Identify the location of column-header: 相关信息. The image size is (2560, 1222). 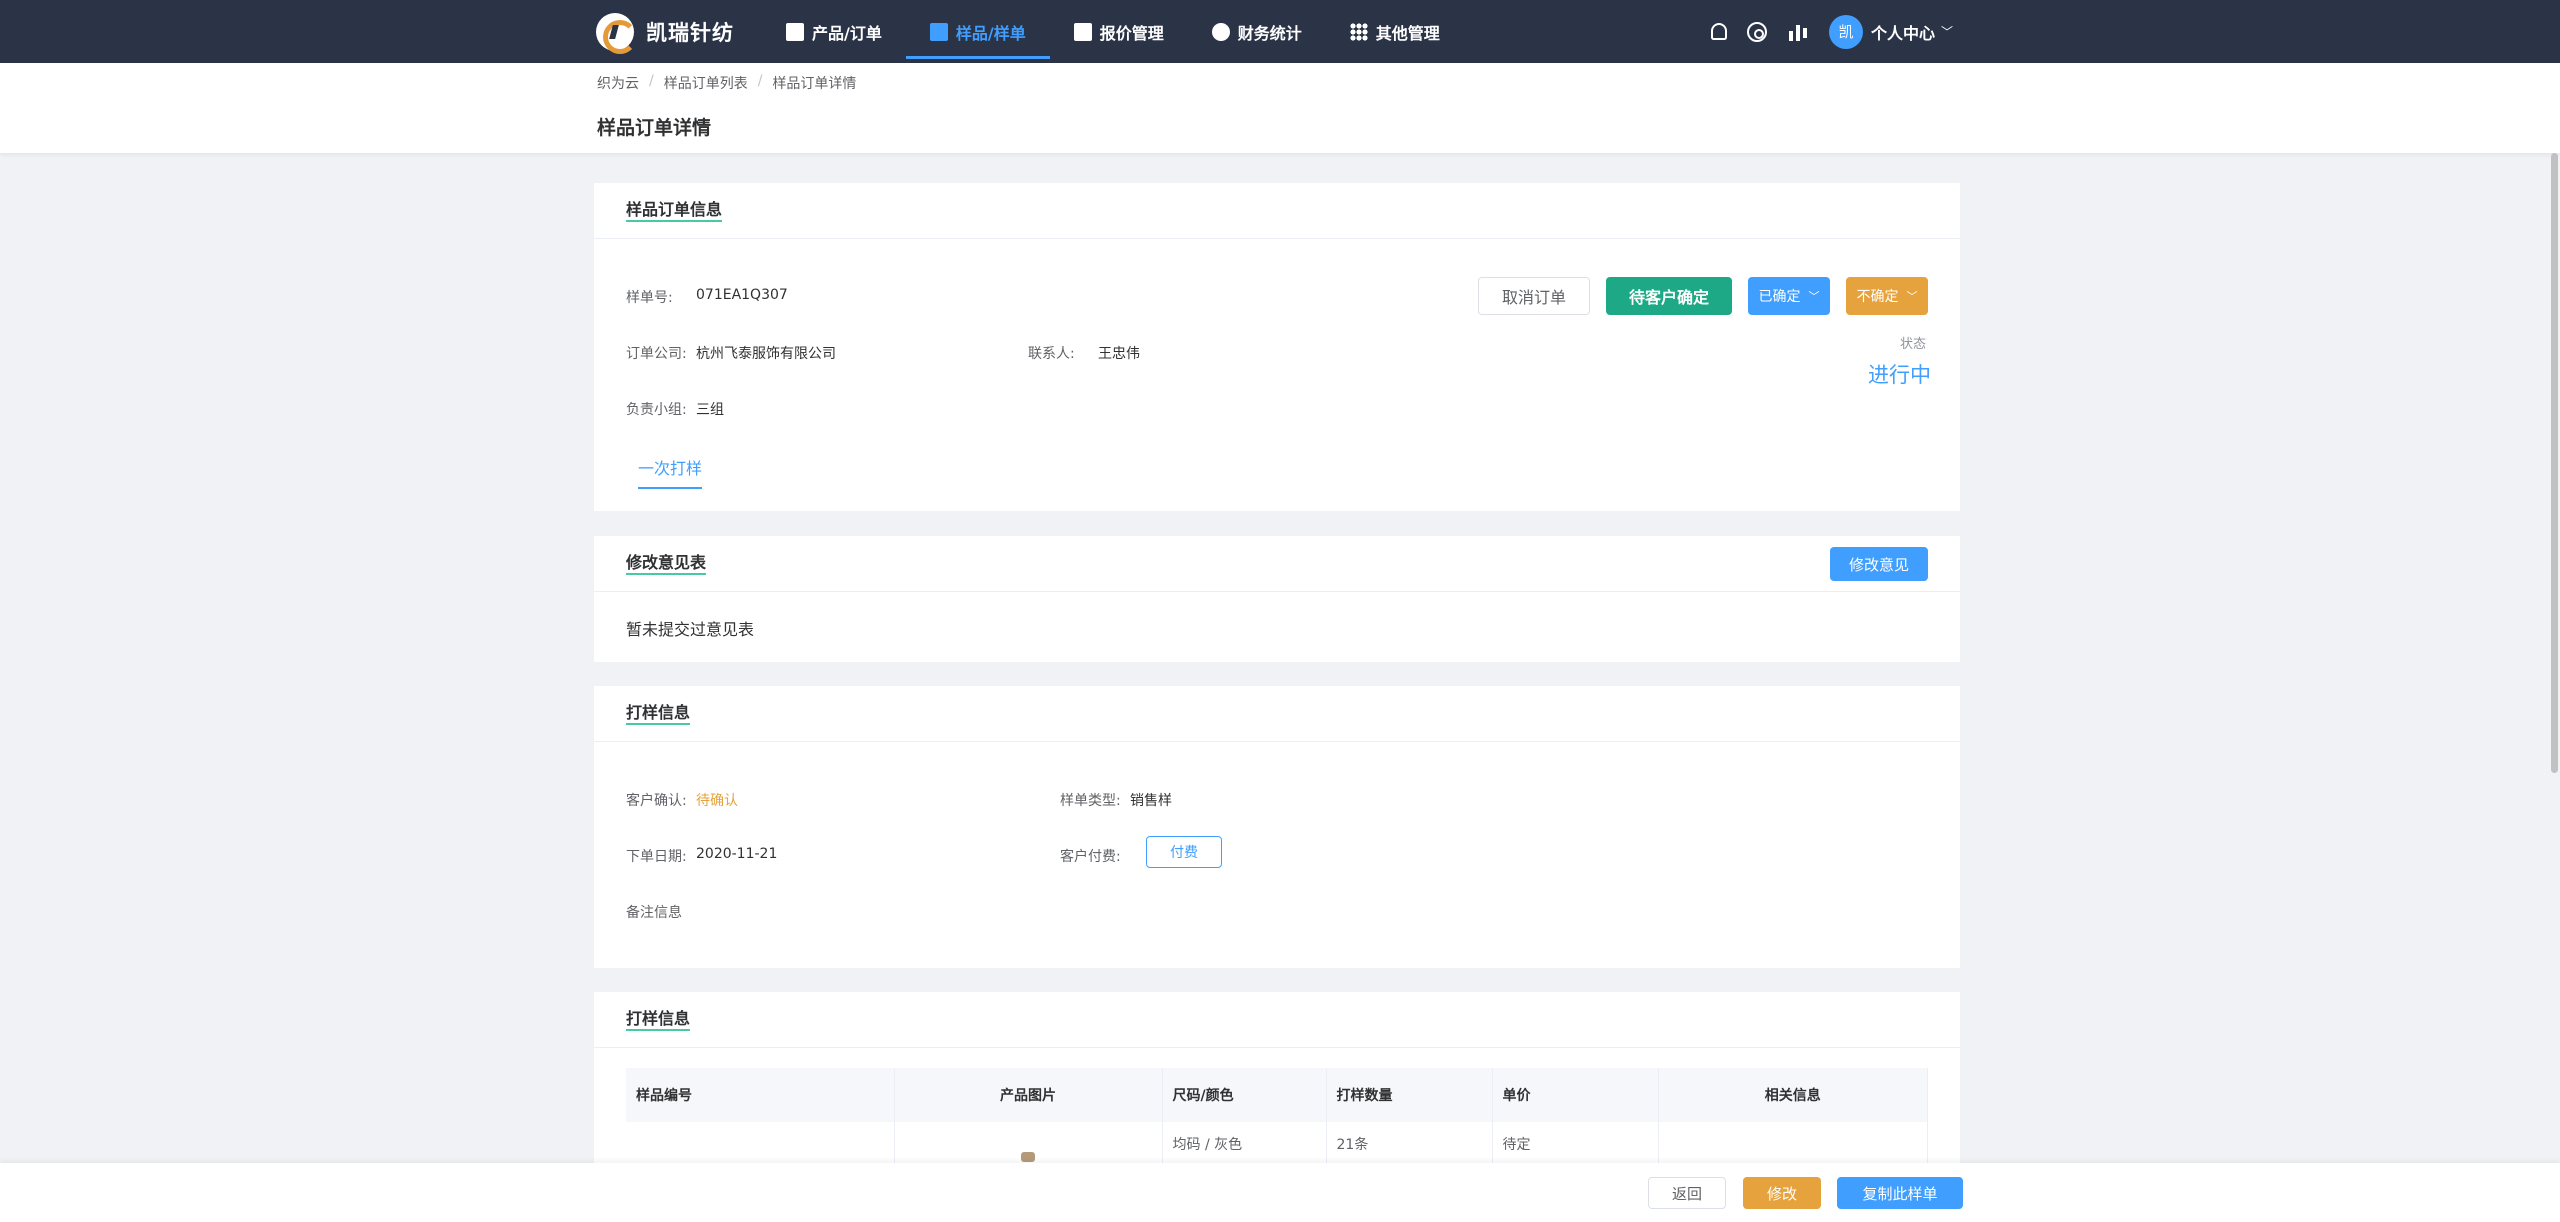
(1793, 1095).